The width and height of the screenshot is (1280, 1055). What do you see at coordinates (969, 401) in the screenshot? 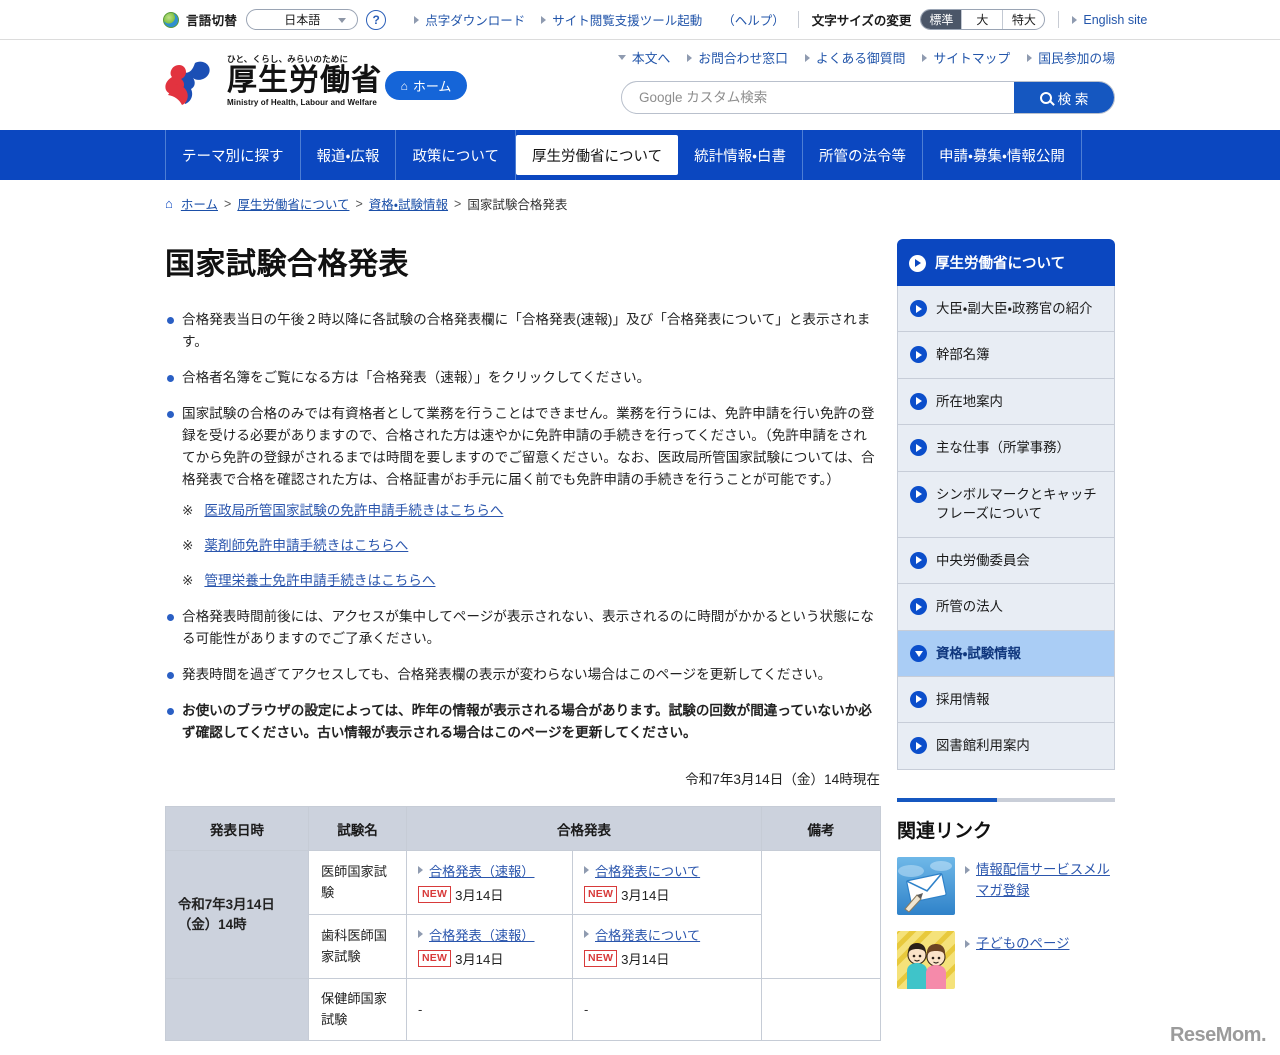
I see `sidebar-item-label: 所在地案内` at bounding box center [969, 401].